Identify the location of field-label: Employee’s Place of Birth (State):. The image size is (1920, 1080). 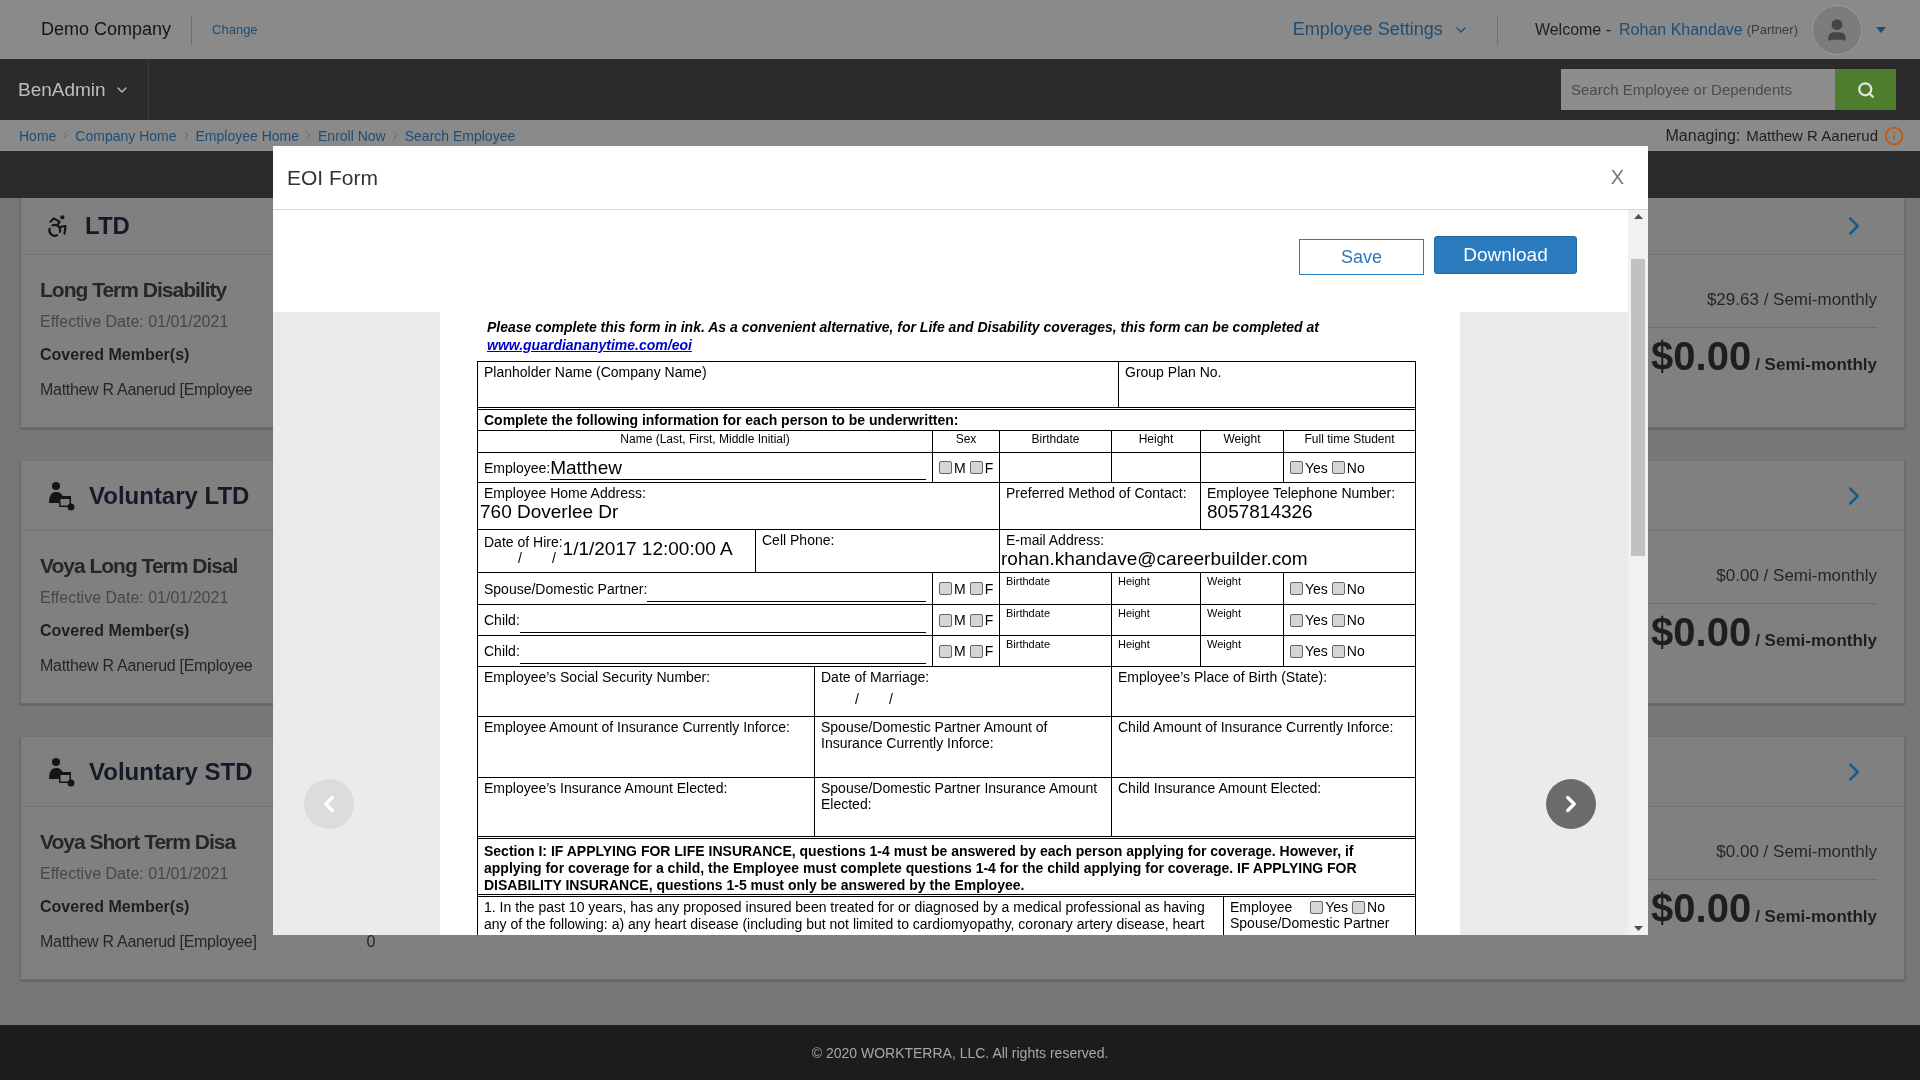
(1223, 677).